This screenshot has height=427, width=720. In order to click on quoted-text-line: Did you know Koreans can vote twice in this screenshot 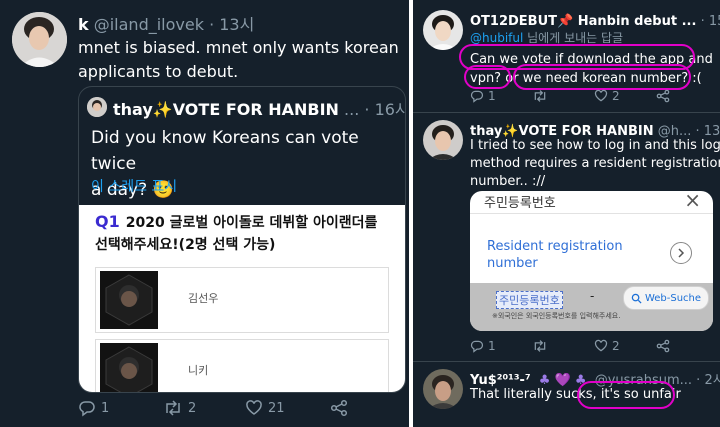, I will do `click(225, 151)`.